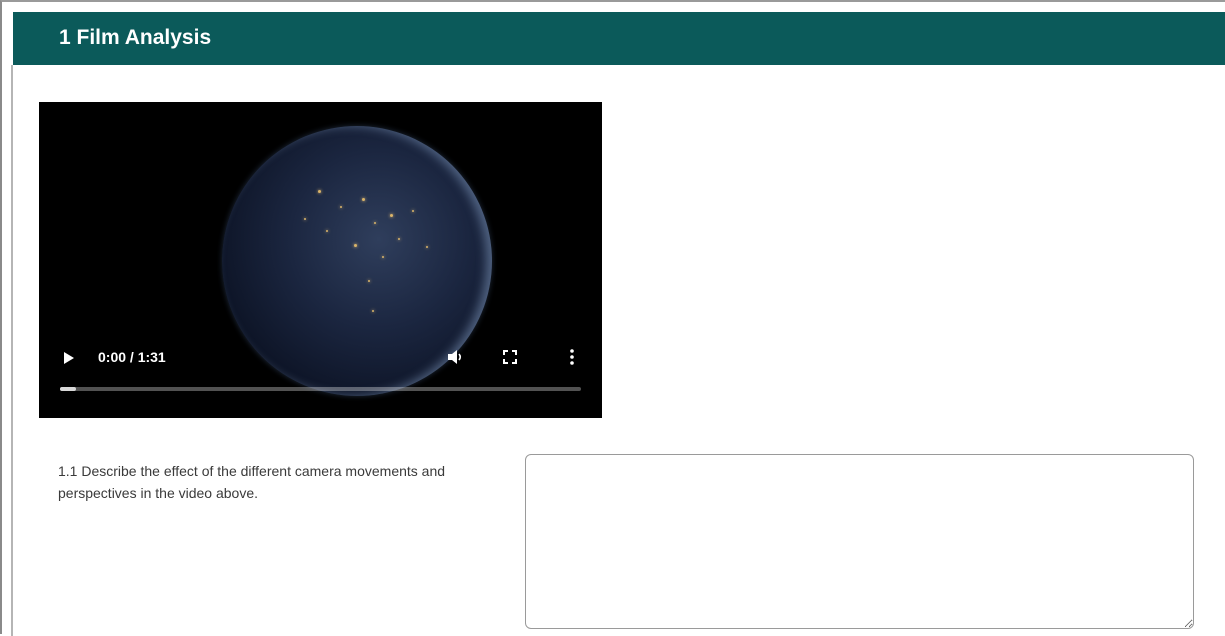 The height and width of the screenshot is (636, 1225). What do you see at coordinates (12, 350) in the screenshot?
I see `left-divider` at bounding box center [12, 350].